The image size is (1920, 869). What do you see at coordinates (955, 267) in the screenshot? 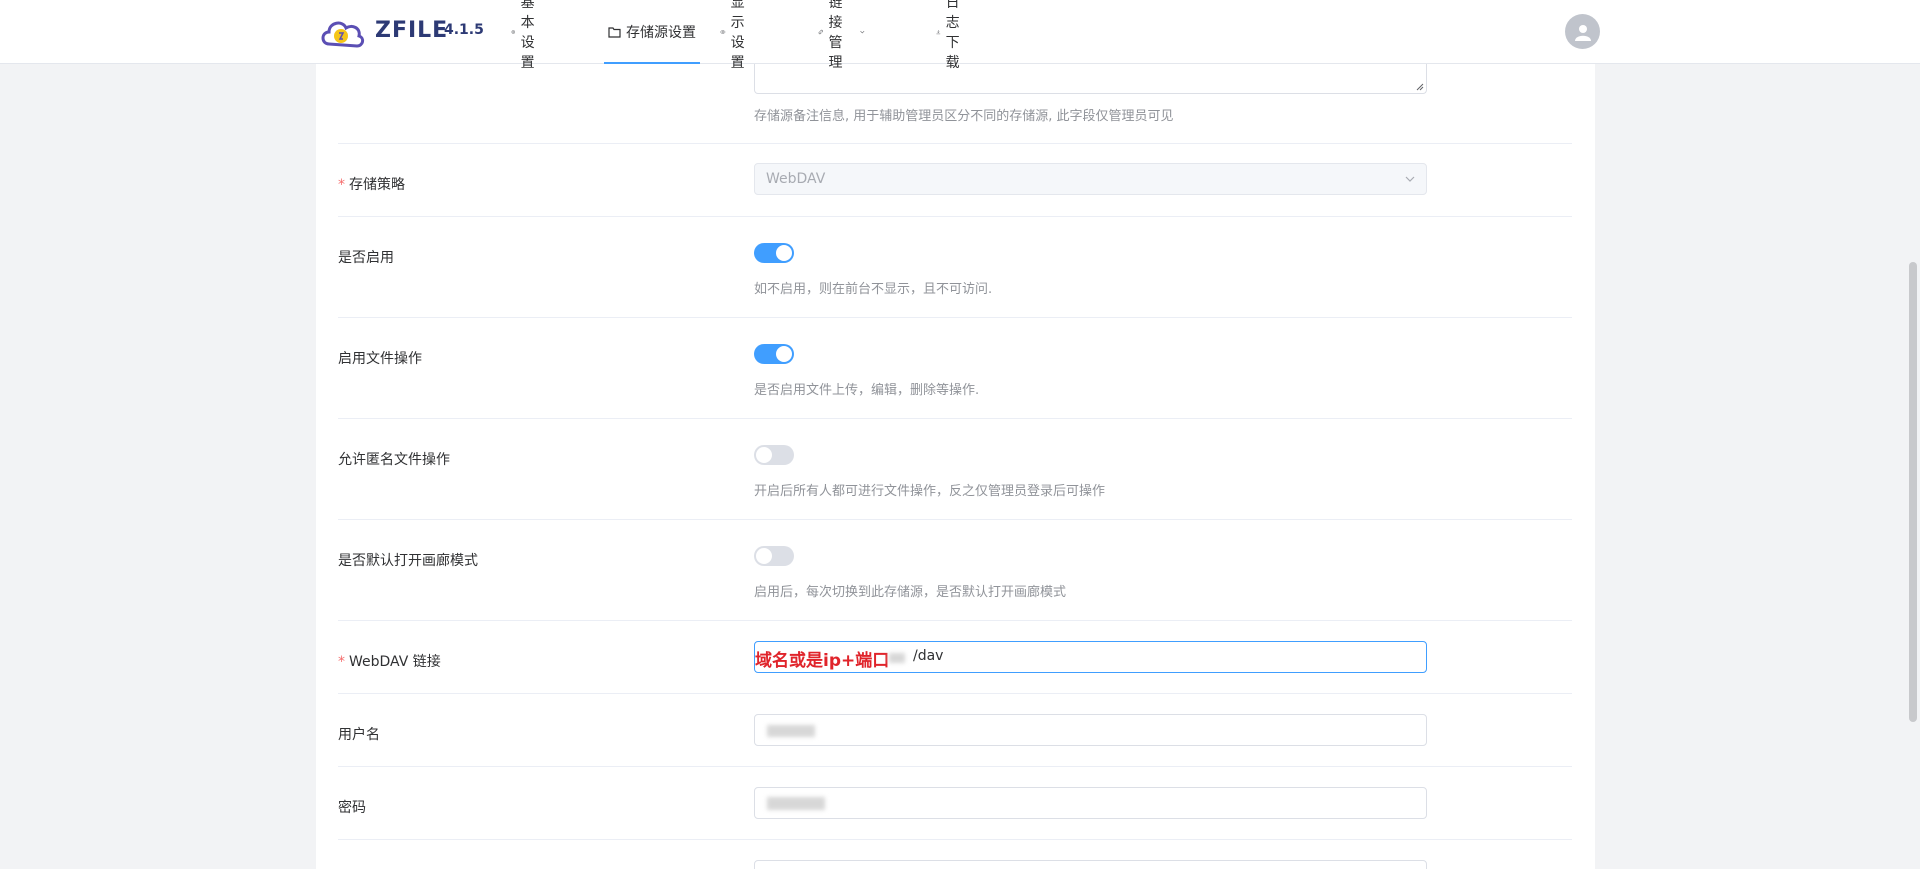
I see `form-row-enabled: 是否启用 如不启用，则在前台不显示，且不可访问.` at bounding box center [955, 267].